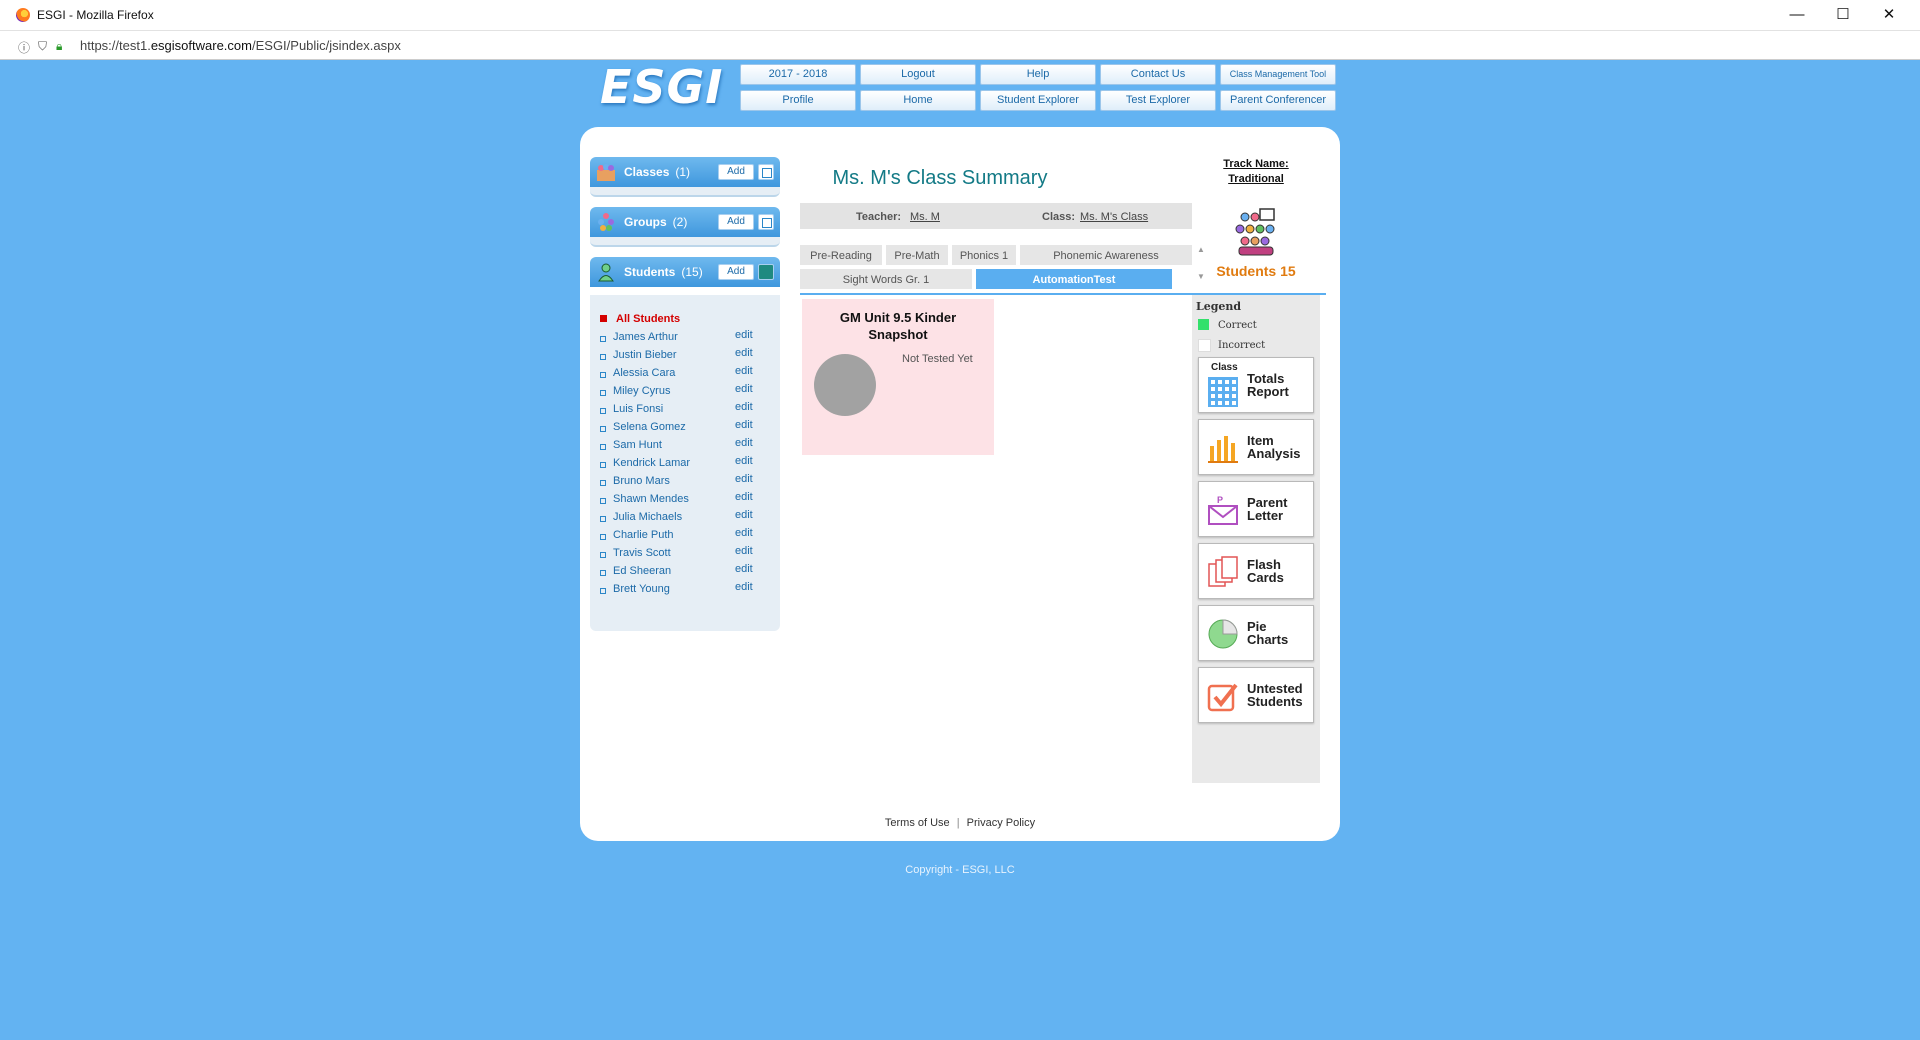  I want to click on nav-contact-us-button: Contact Us, so click(1158, 74).